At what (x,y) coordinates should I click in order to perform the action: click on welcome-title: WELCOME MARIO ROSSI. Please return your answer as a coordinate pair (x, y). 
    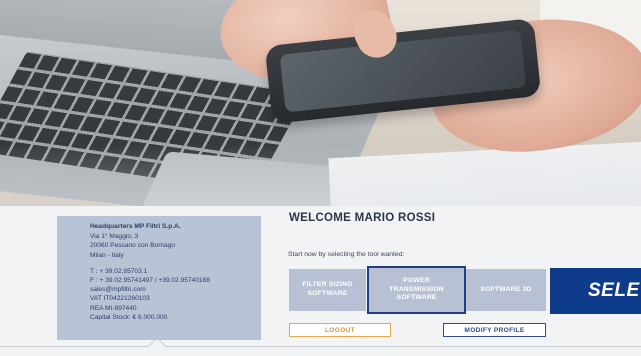
    Looking at the image, I should click on (362, 218).